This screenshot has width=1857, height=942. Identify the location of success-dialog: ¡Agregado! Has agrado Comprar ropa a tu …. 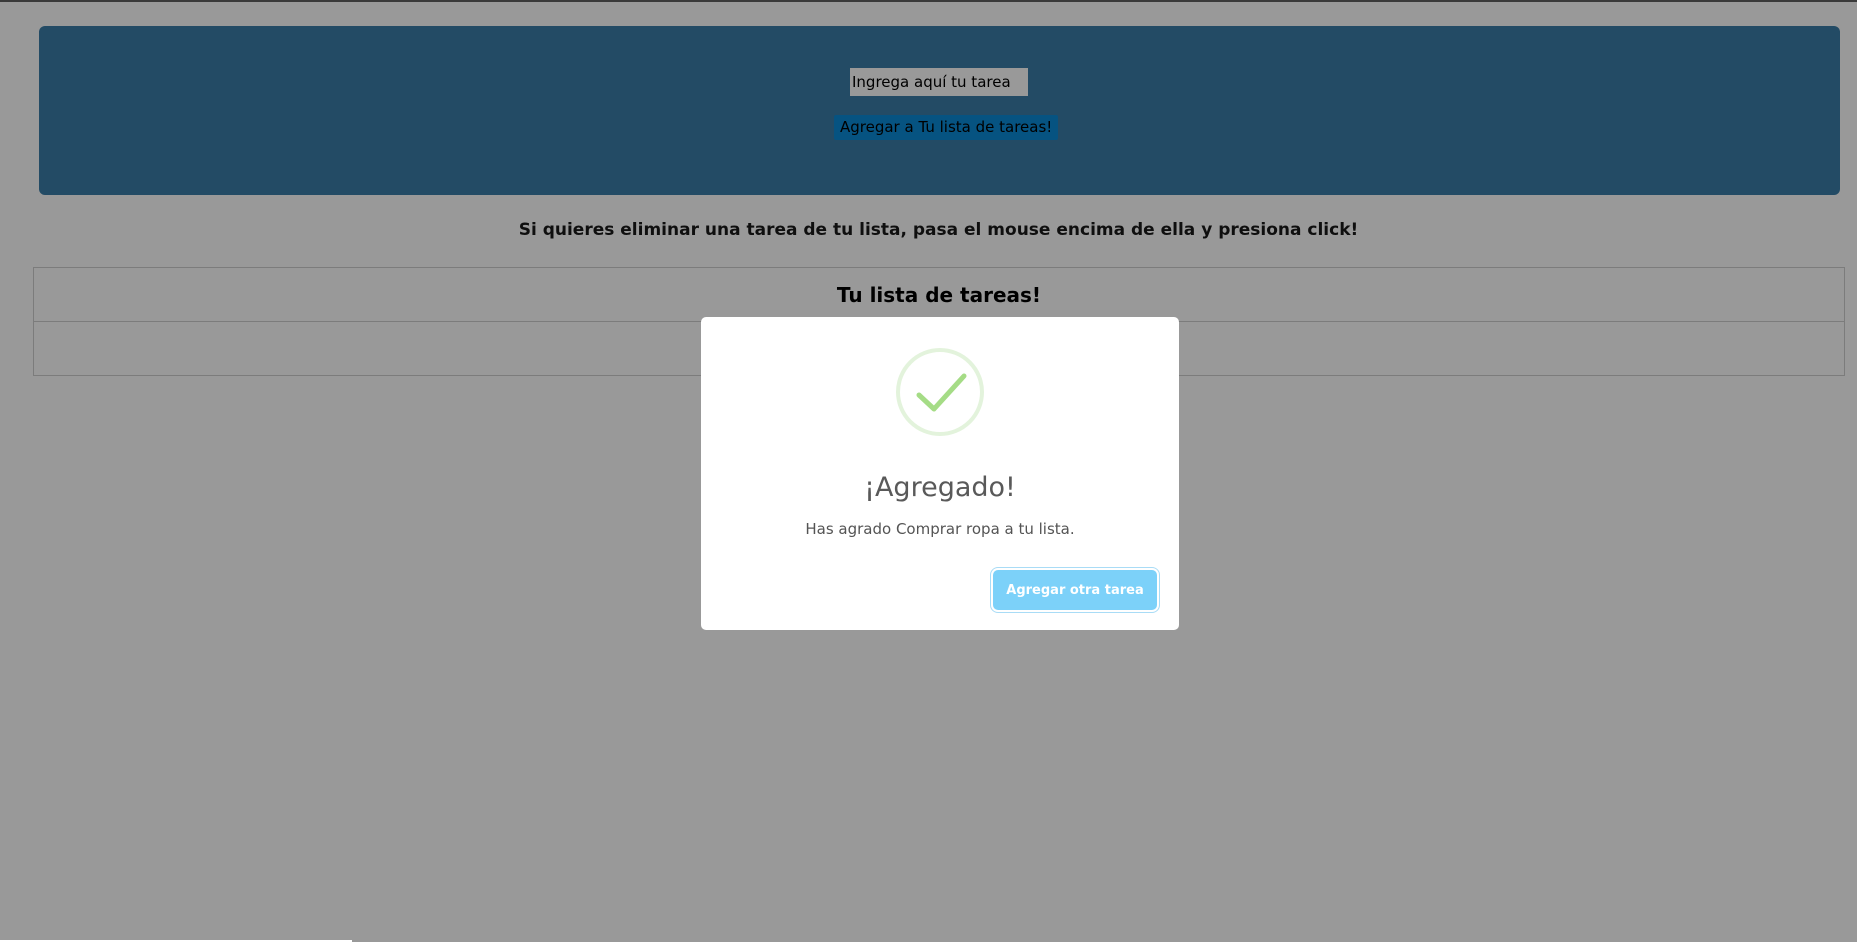
(940, 473).